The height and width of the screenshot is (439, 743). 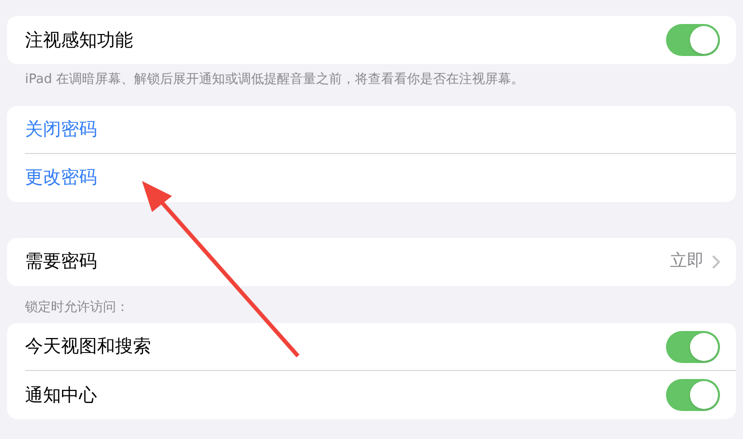 What do you see at coordinates (88, 347) in the screenshot?
I see `setting-label: 今天视图和搜索` at bounding box center [88, 347].